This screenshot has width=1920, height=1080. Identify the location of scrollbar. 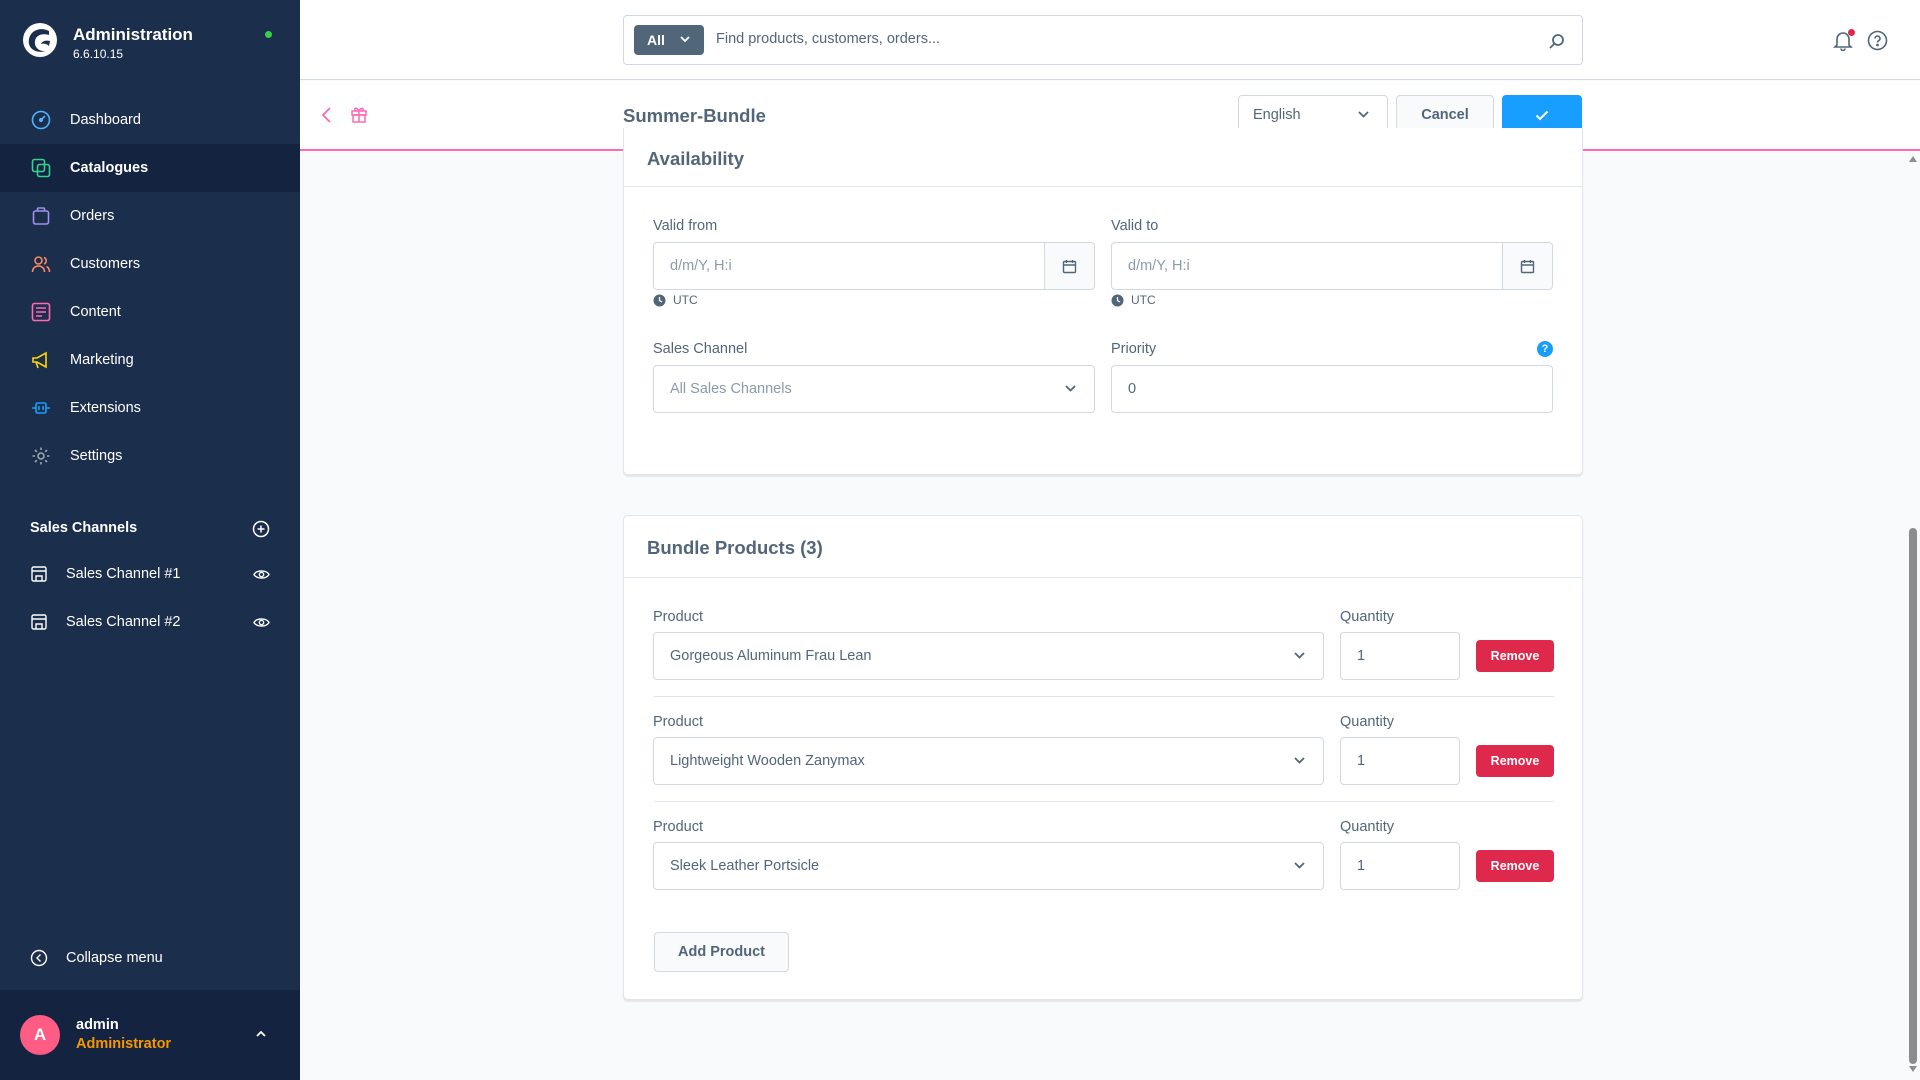
(1913, 616).